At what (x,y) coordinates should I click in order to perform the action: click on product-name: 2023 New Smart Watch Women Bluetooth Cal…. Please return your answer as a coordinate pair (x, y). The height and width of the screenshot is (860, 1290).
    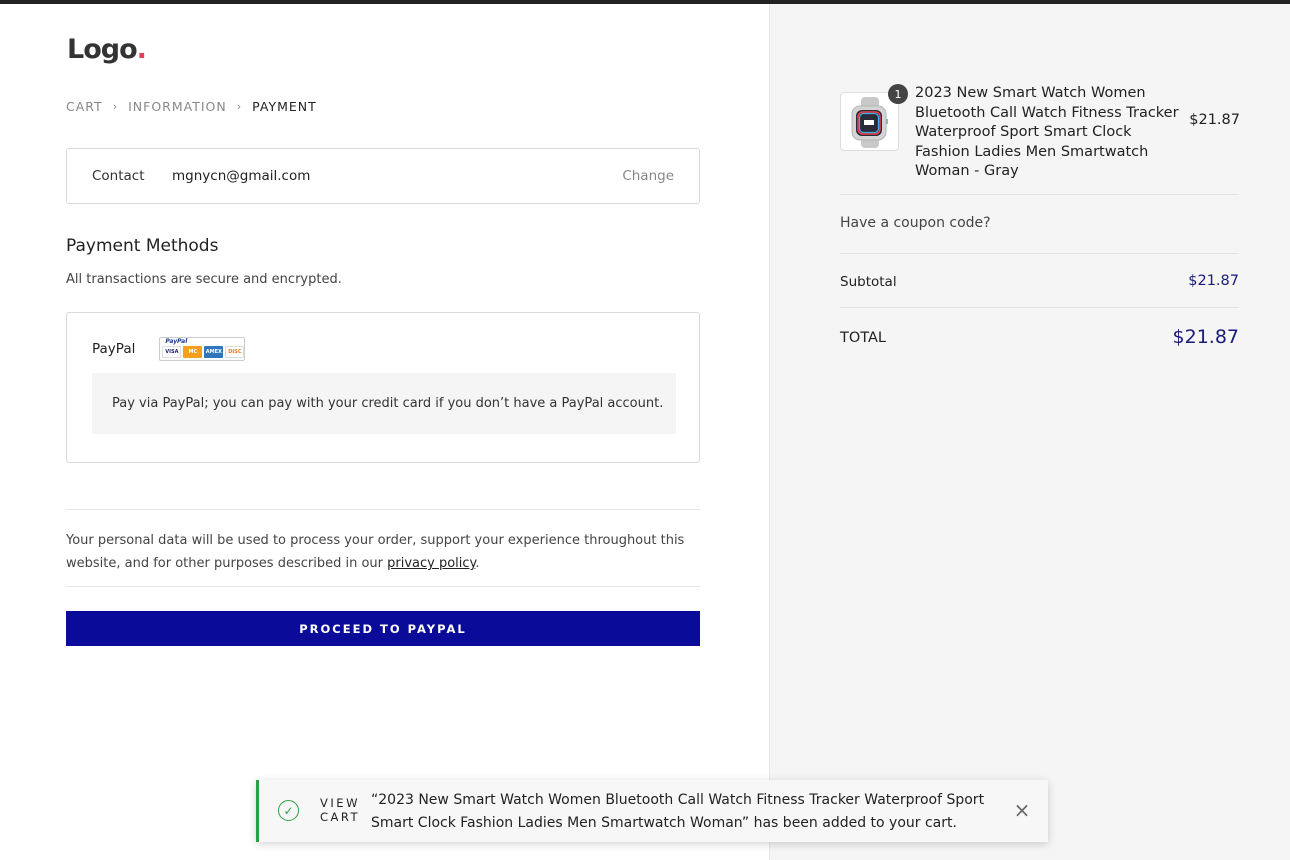
    Looking at the image, I should click on (1047, 132).